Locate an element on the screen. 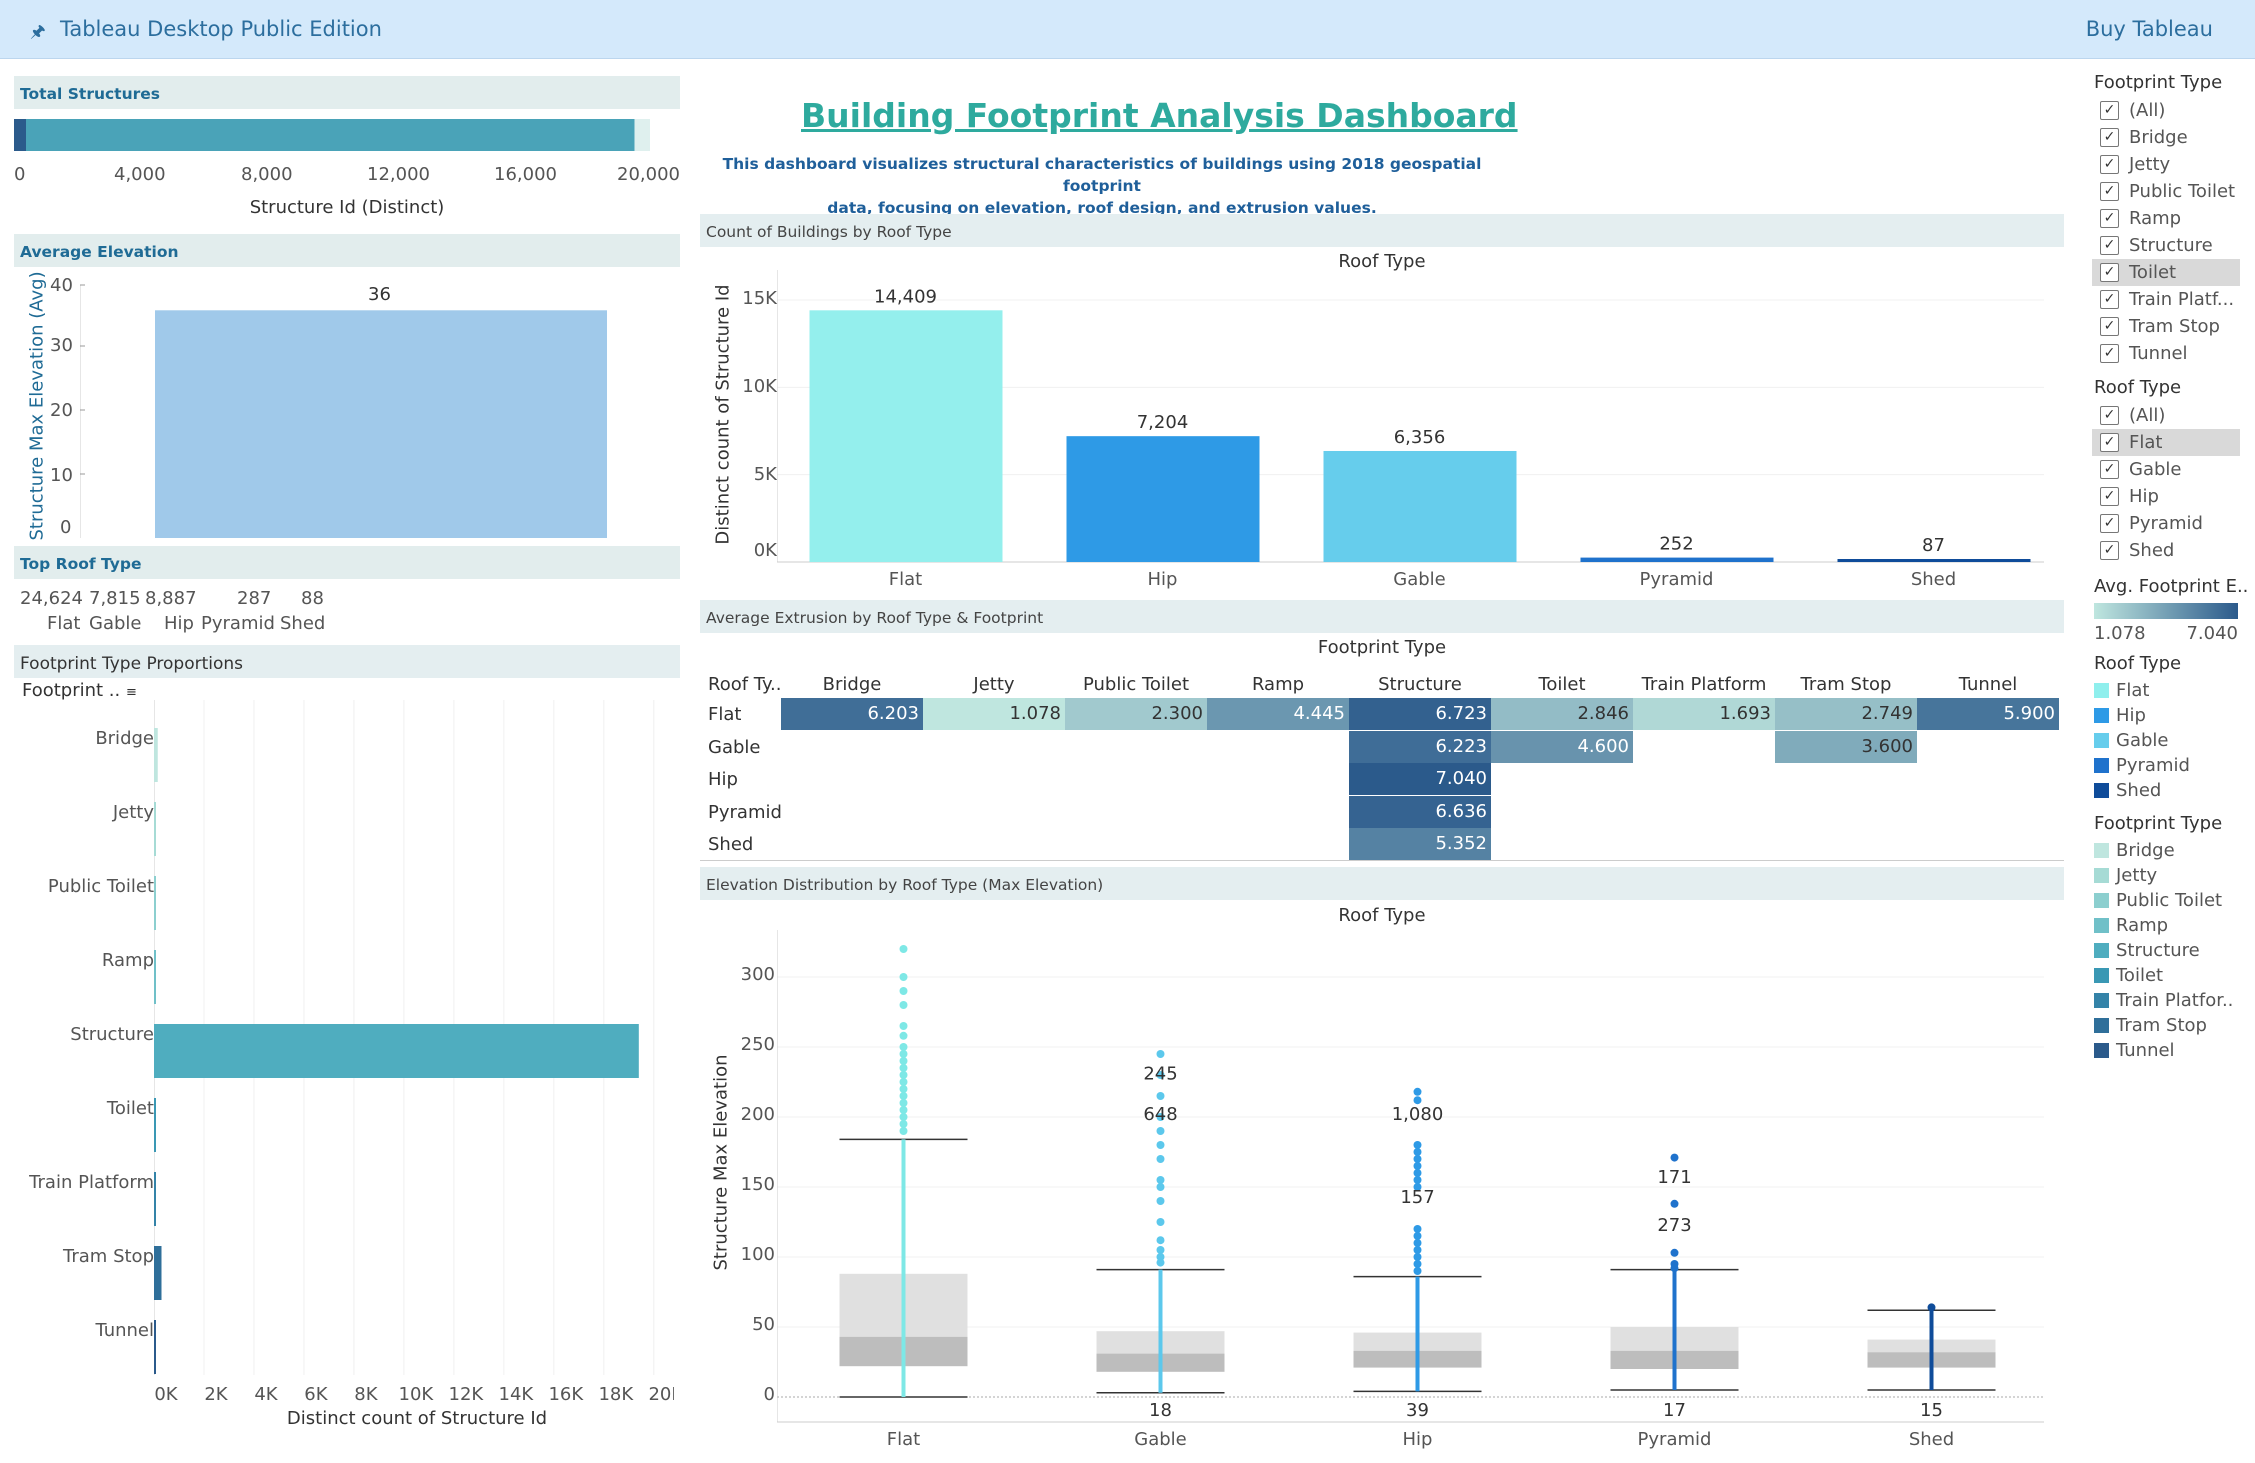 The image size is (2255, 1463). legend-item: Jetty is located at coordinates (2172, 875).